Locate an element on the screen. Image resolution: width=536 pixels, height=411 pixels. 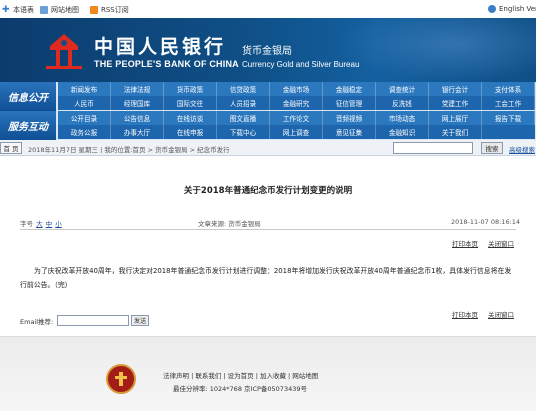
nav-item: 金融研究 is located at coordinates (296, 103).